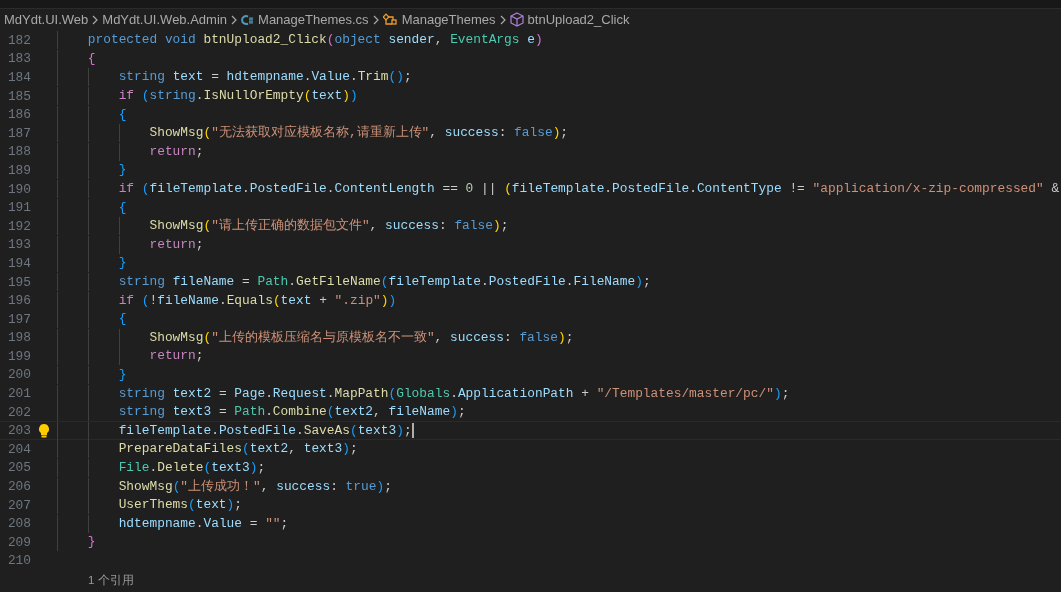 The height and width of the screenshot is (592, 1061). I want to click on line-number: 192, so click(18, 226).